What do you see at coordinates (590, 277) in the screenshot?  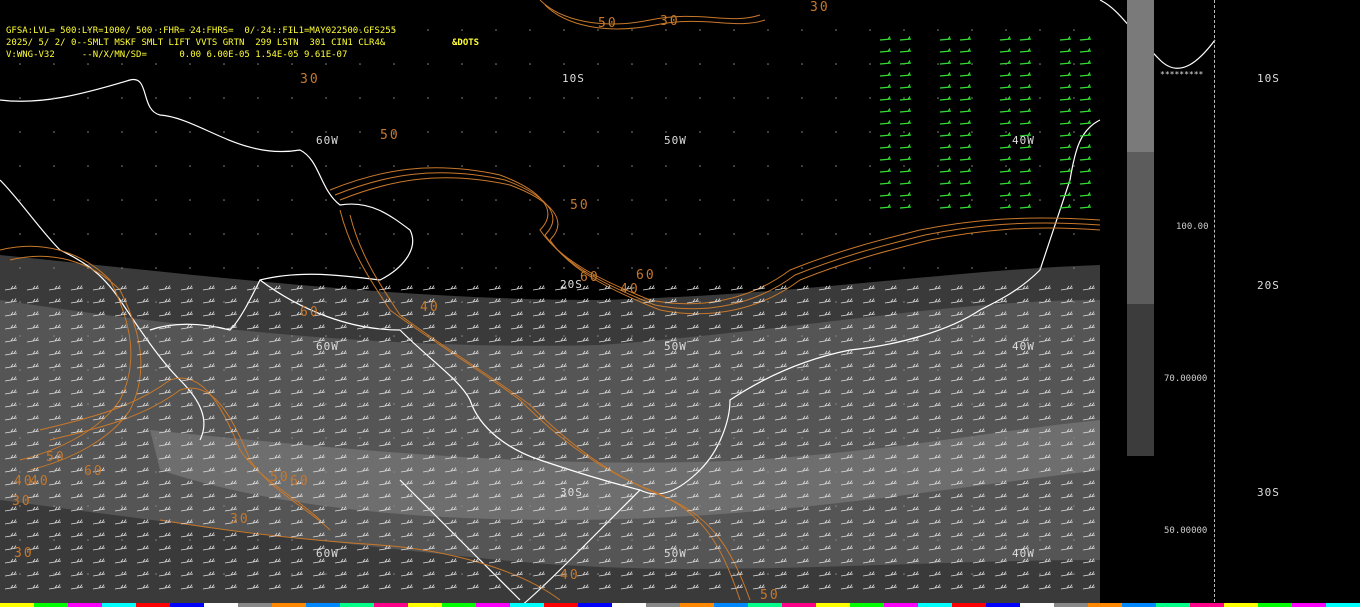 I see `contour-label: 60` at bounding box center [590, 277].